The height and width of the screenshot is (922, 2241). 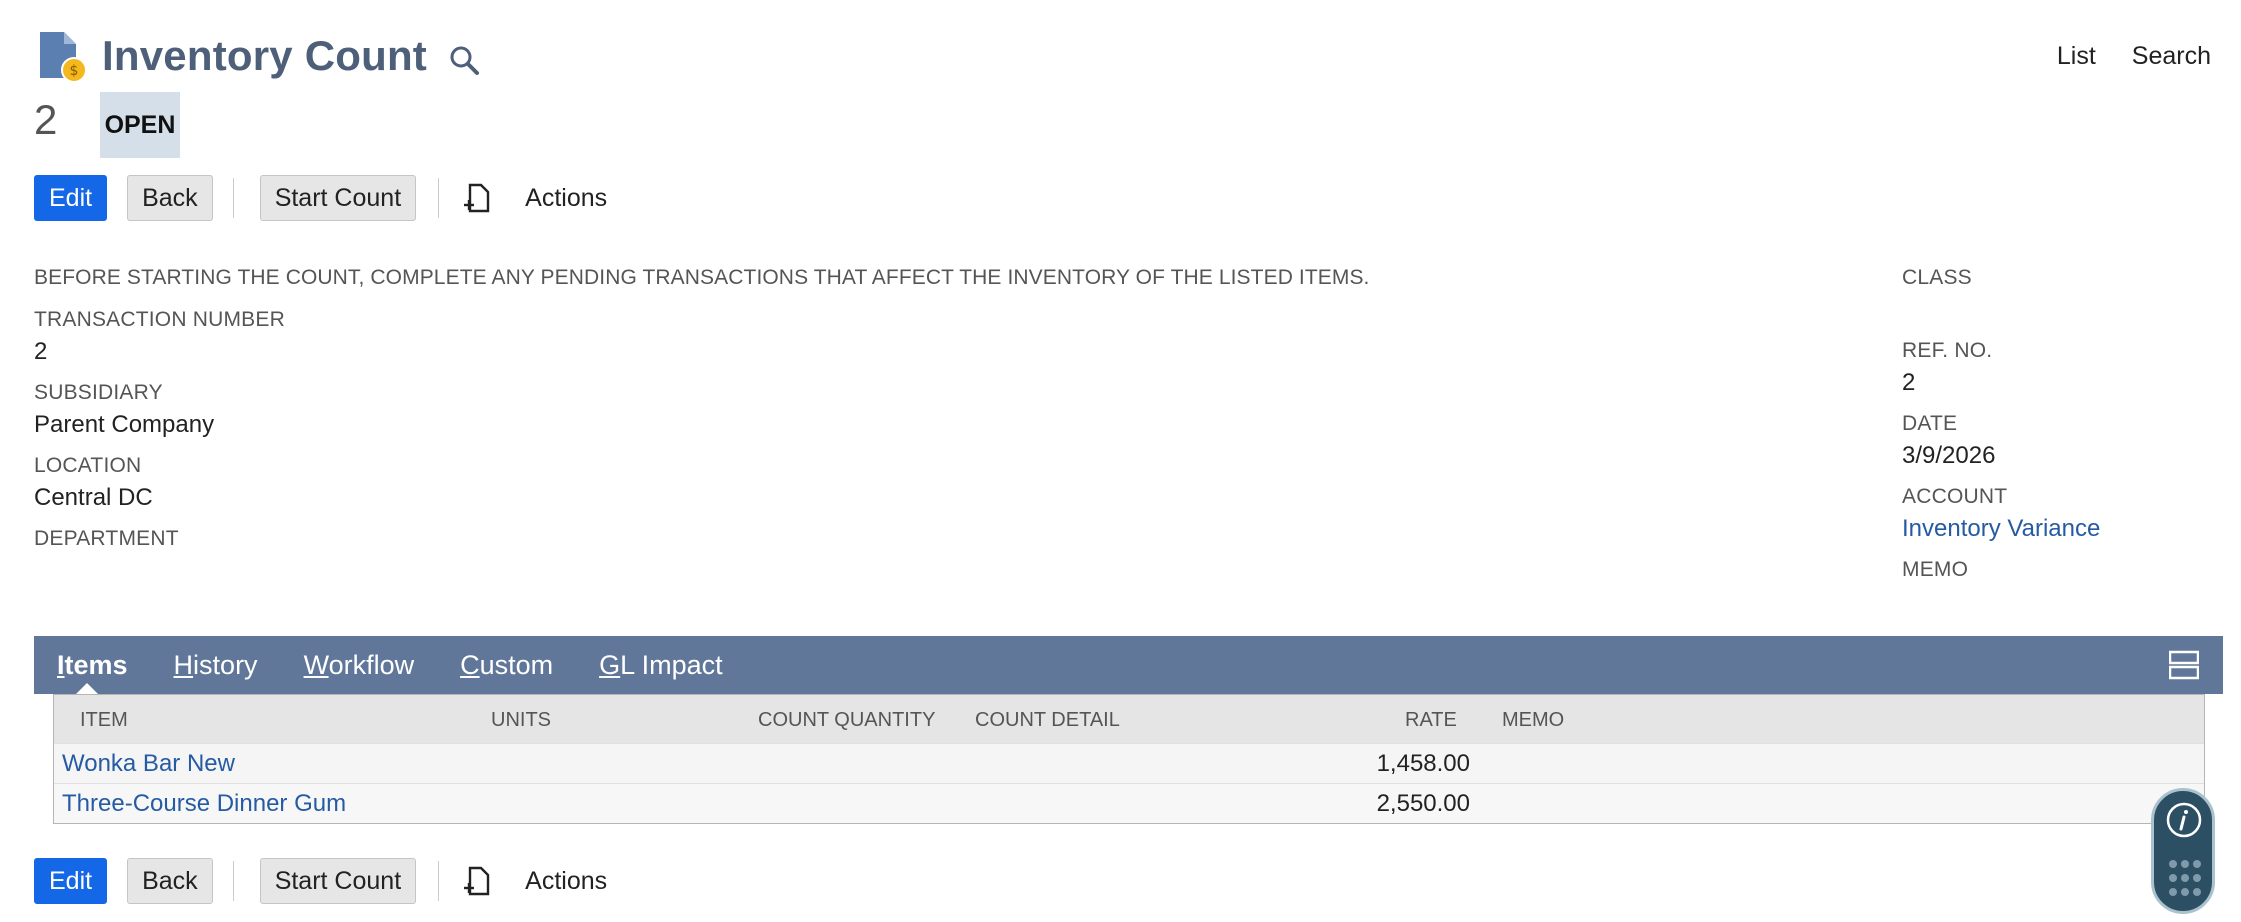 What do you see at coordinates (92, 672) in the screenshot?
I see `tab-items: Items` at bounding box center [92, 672].